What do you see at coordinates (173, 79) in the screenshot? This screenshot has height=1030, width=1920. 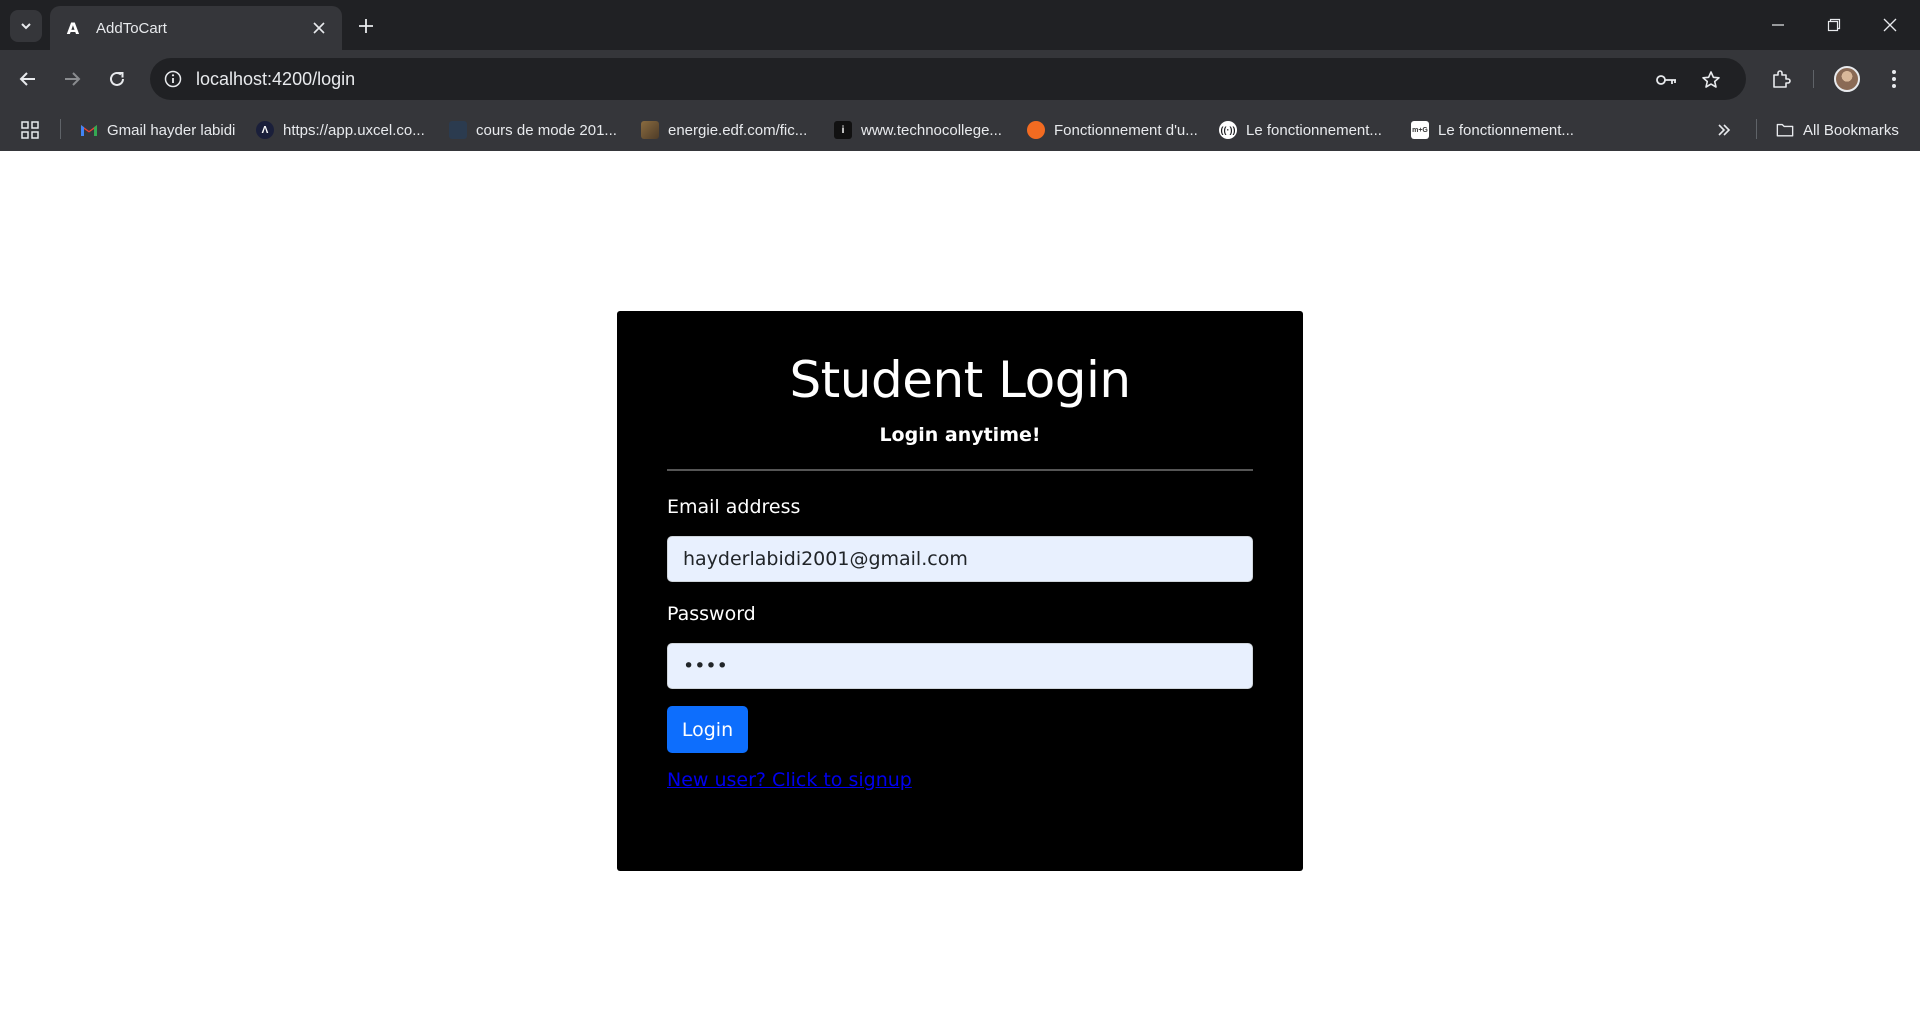 I see `site-info-icon` at bounding box center [173, 79].